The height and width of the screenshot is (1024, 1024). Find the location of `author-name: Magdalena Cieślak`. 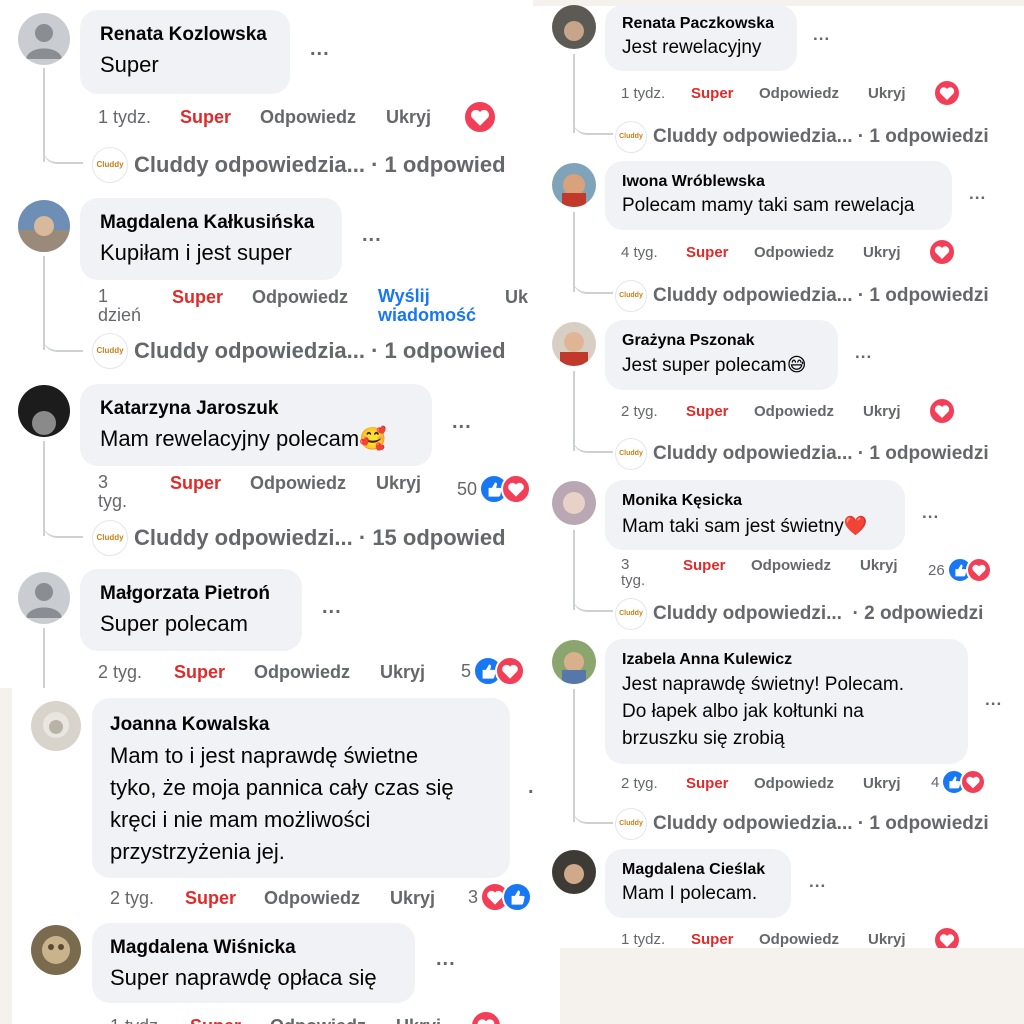

author-name: Magdalena Cieślak is located at coordinates (698, 870).